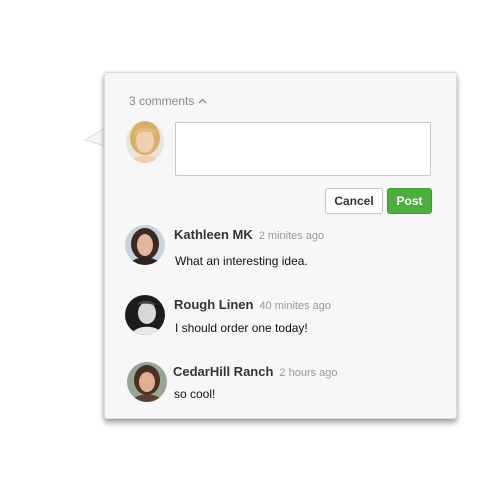  What do you see at coordinates (195, 394) in the screenshot?
I see `comment-text: so cool!` at bounding box center [195, 394].